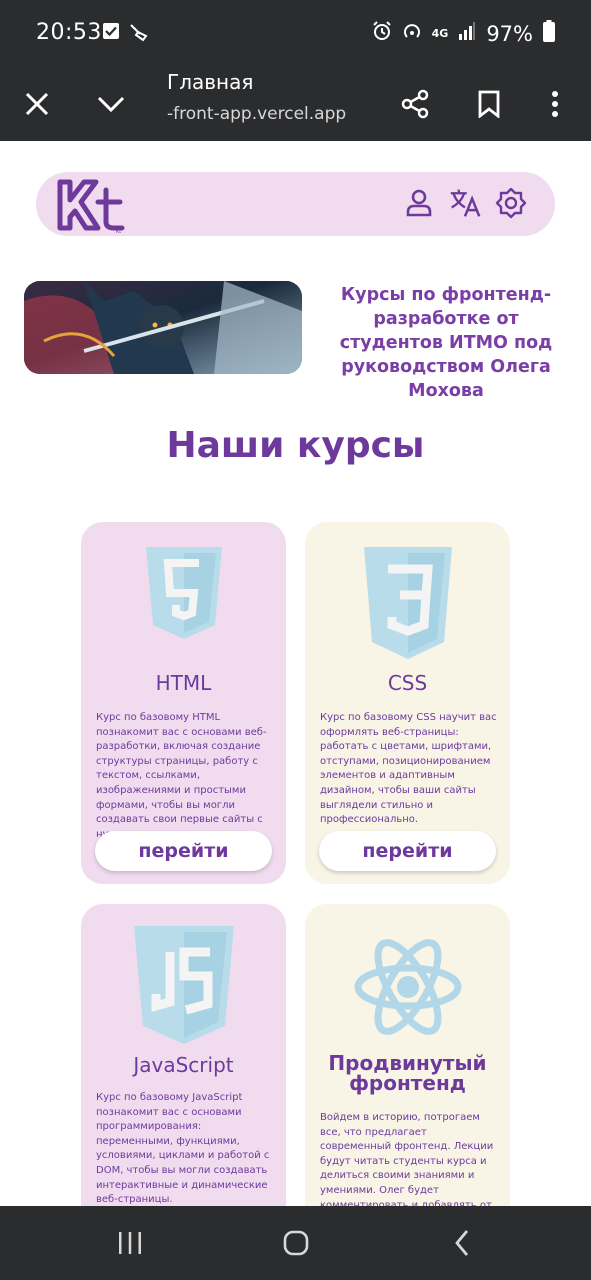 This screenshot has height=1280, width=591. I want to click on page-url: -front-app.vercel.app, so click(256, 114).